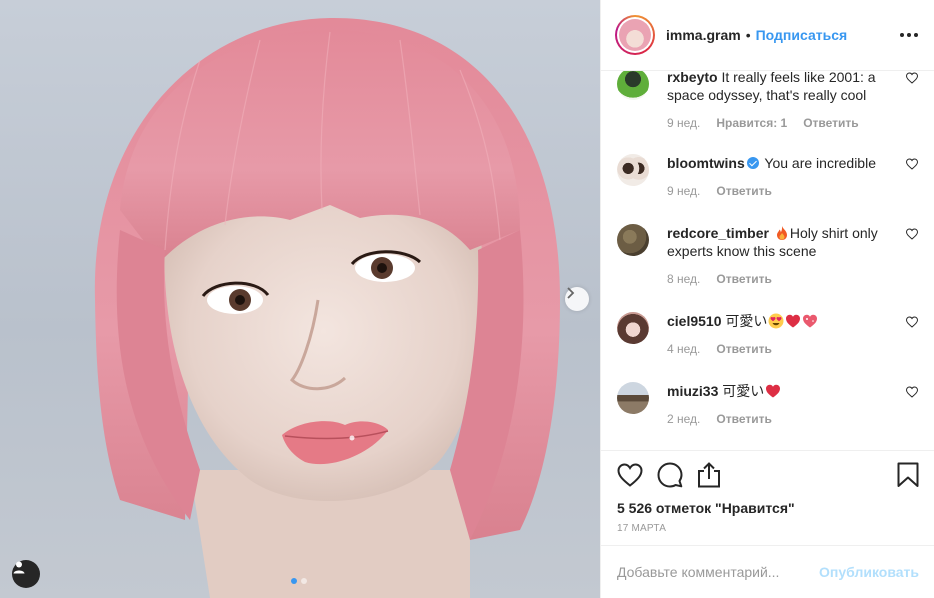  Describe the element at coordinates (703, 35) in the screenshot. I see `author-username: imma.gram` at that location.